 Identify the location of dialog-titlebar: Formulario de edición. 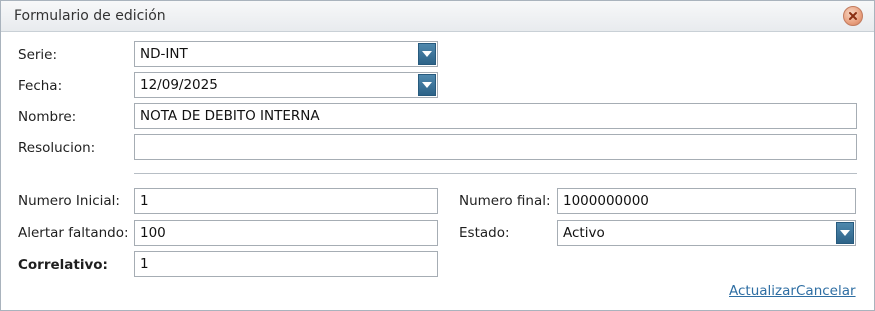
(437, 16).